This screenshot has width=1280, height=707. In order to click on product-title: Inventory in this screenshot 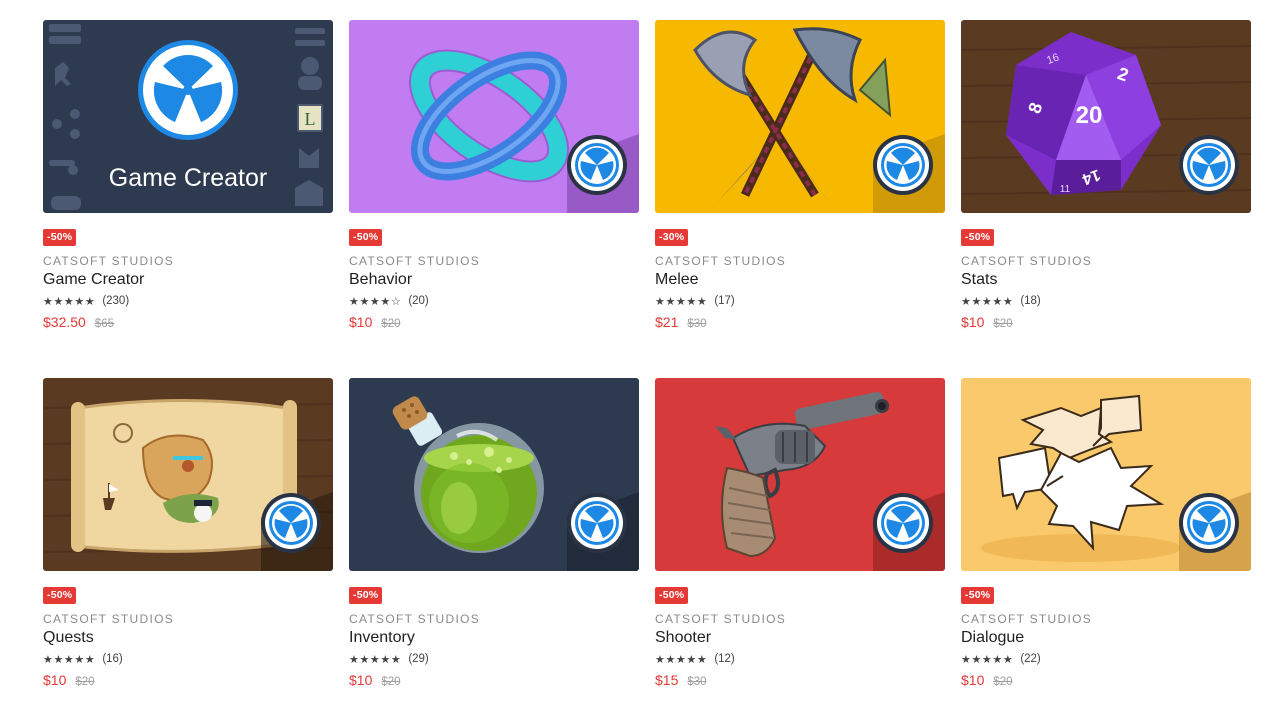, I will do `click(382, 638)`.